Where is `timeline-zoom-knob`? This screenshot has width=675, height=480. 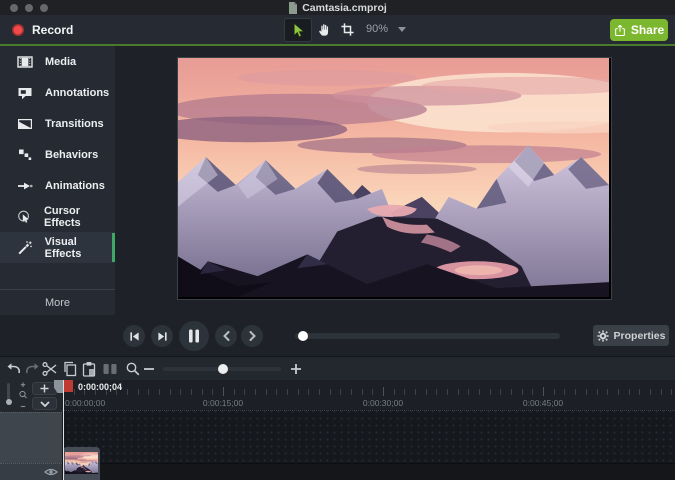 timeline-zoom-knob is located at coordinates (223, 369).